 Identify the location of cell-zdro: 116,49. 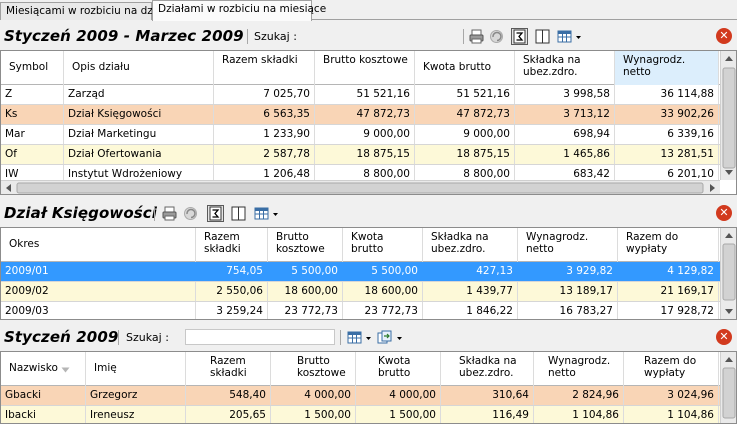
(487, 414).